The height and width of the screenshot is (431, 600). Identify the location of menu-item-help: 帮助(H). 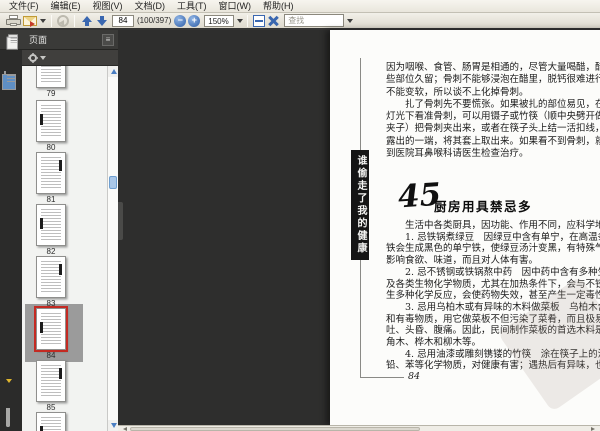
(278, 6).